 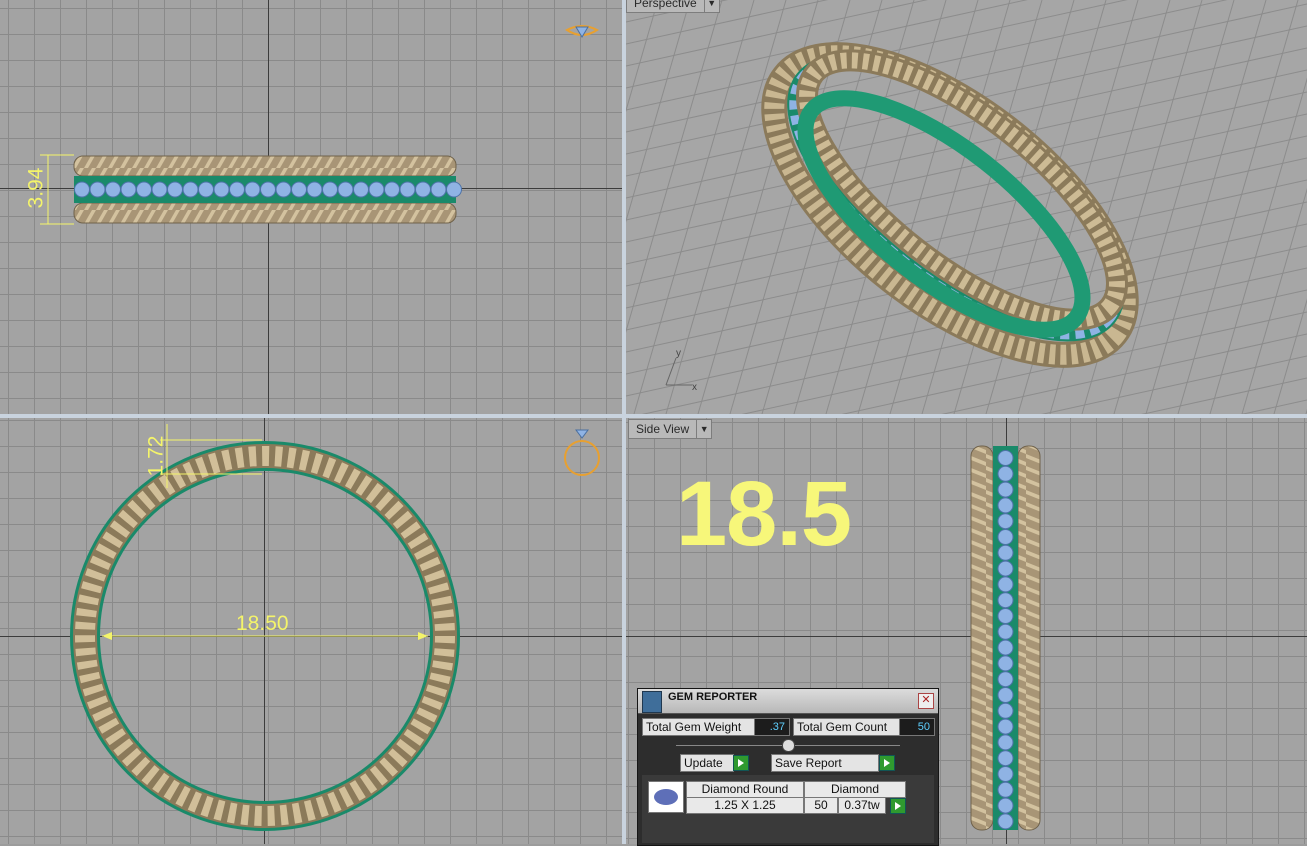 I want to click on viewport-menu-side: Side View ▼, so click(x=670, y=429).